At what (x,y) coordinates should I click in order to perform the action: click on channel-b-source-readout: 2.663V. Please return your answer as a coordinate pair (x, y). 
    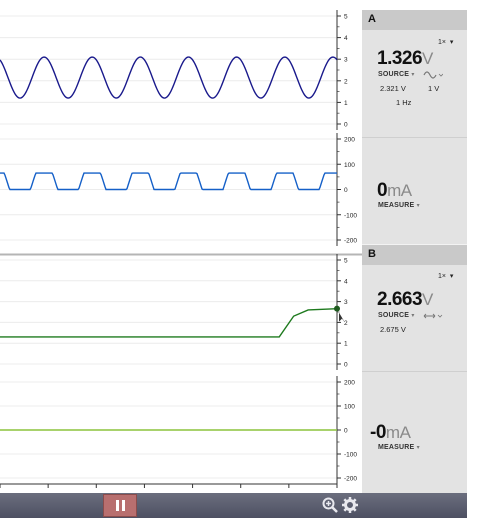
    Looking at the image, I should click on (405, 300).